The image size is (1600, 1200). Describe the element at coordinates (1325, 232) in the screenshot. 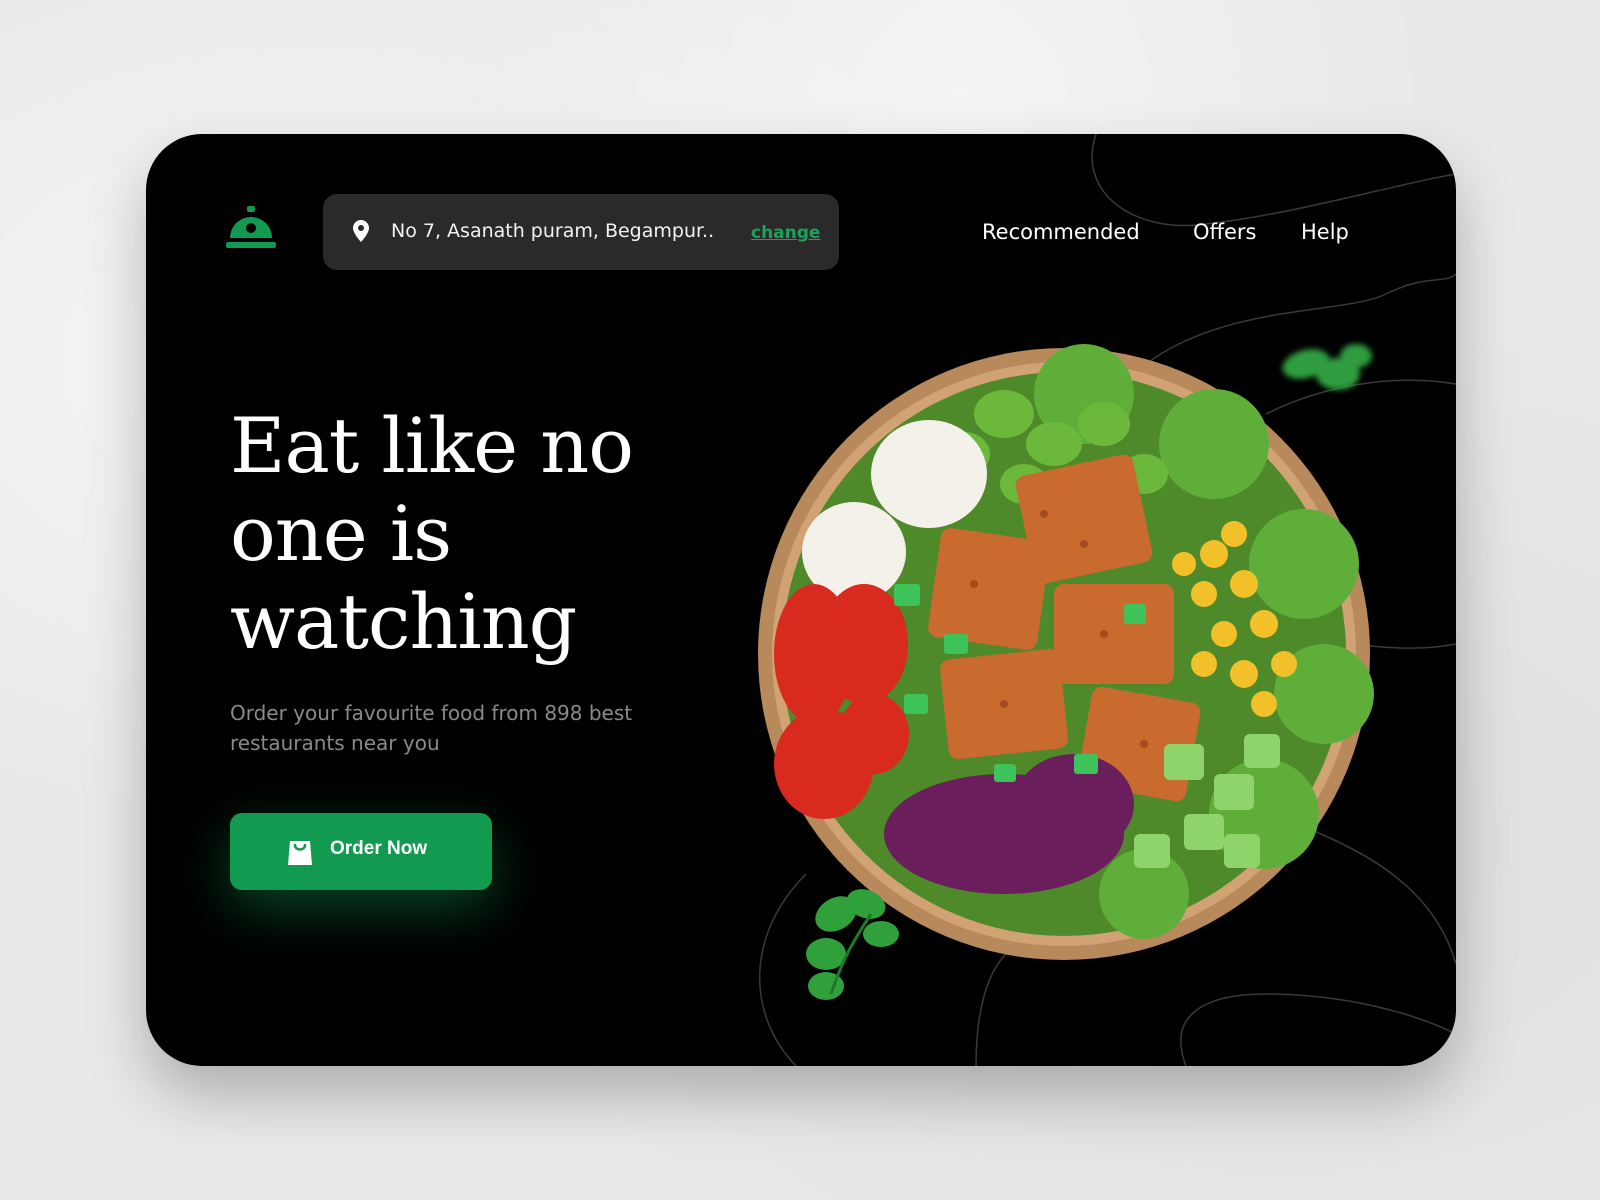

I see `nav-help: Help` at that location.